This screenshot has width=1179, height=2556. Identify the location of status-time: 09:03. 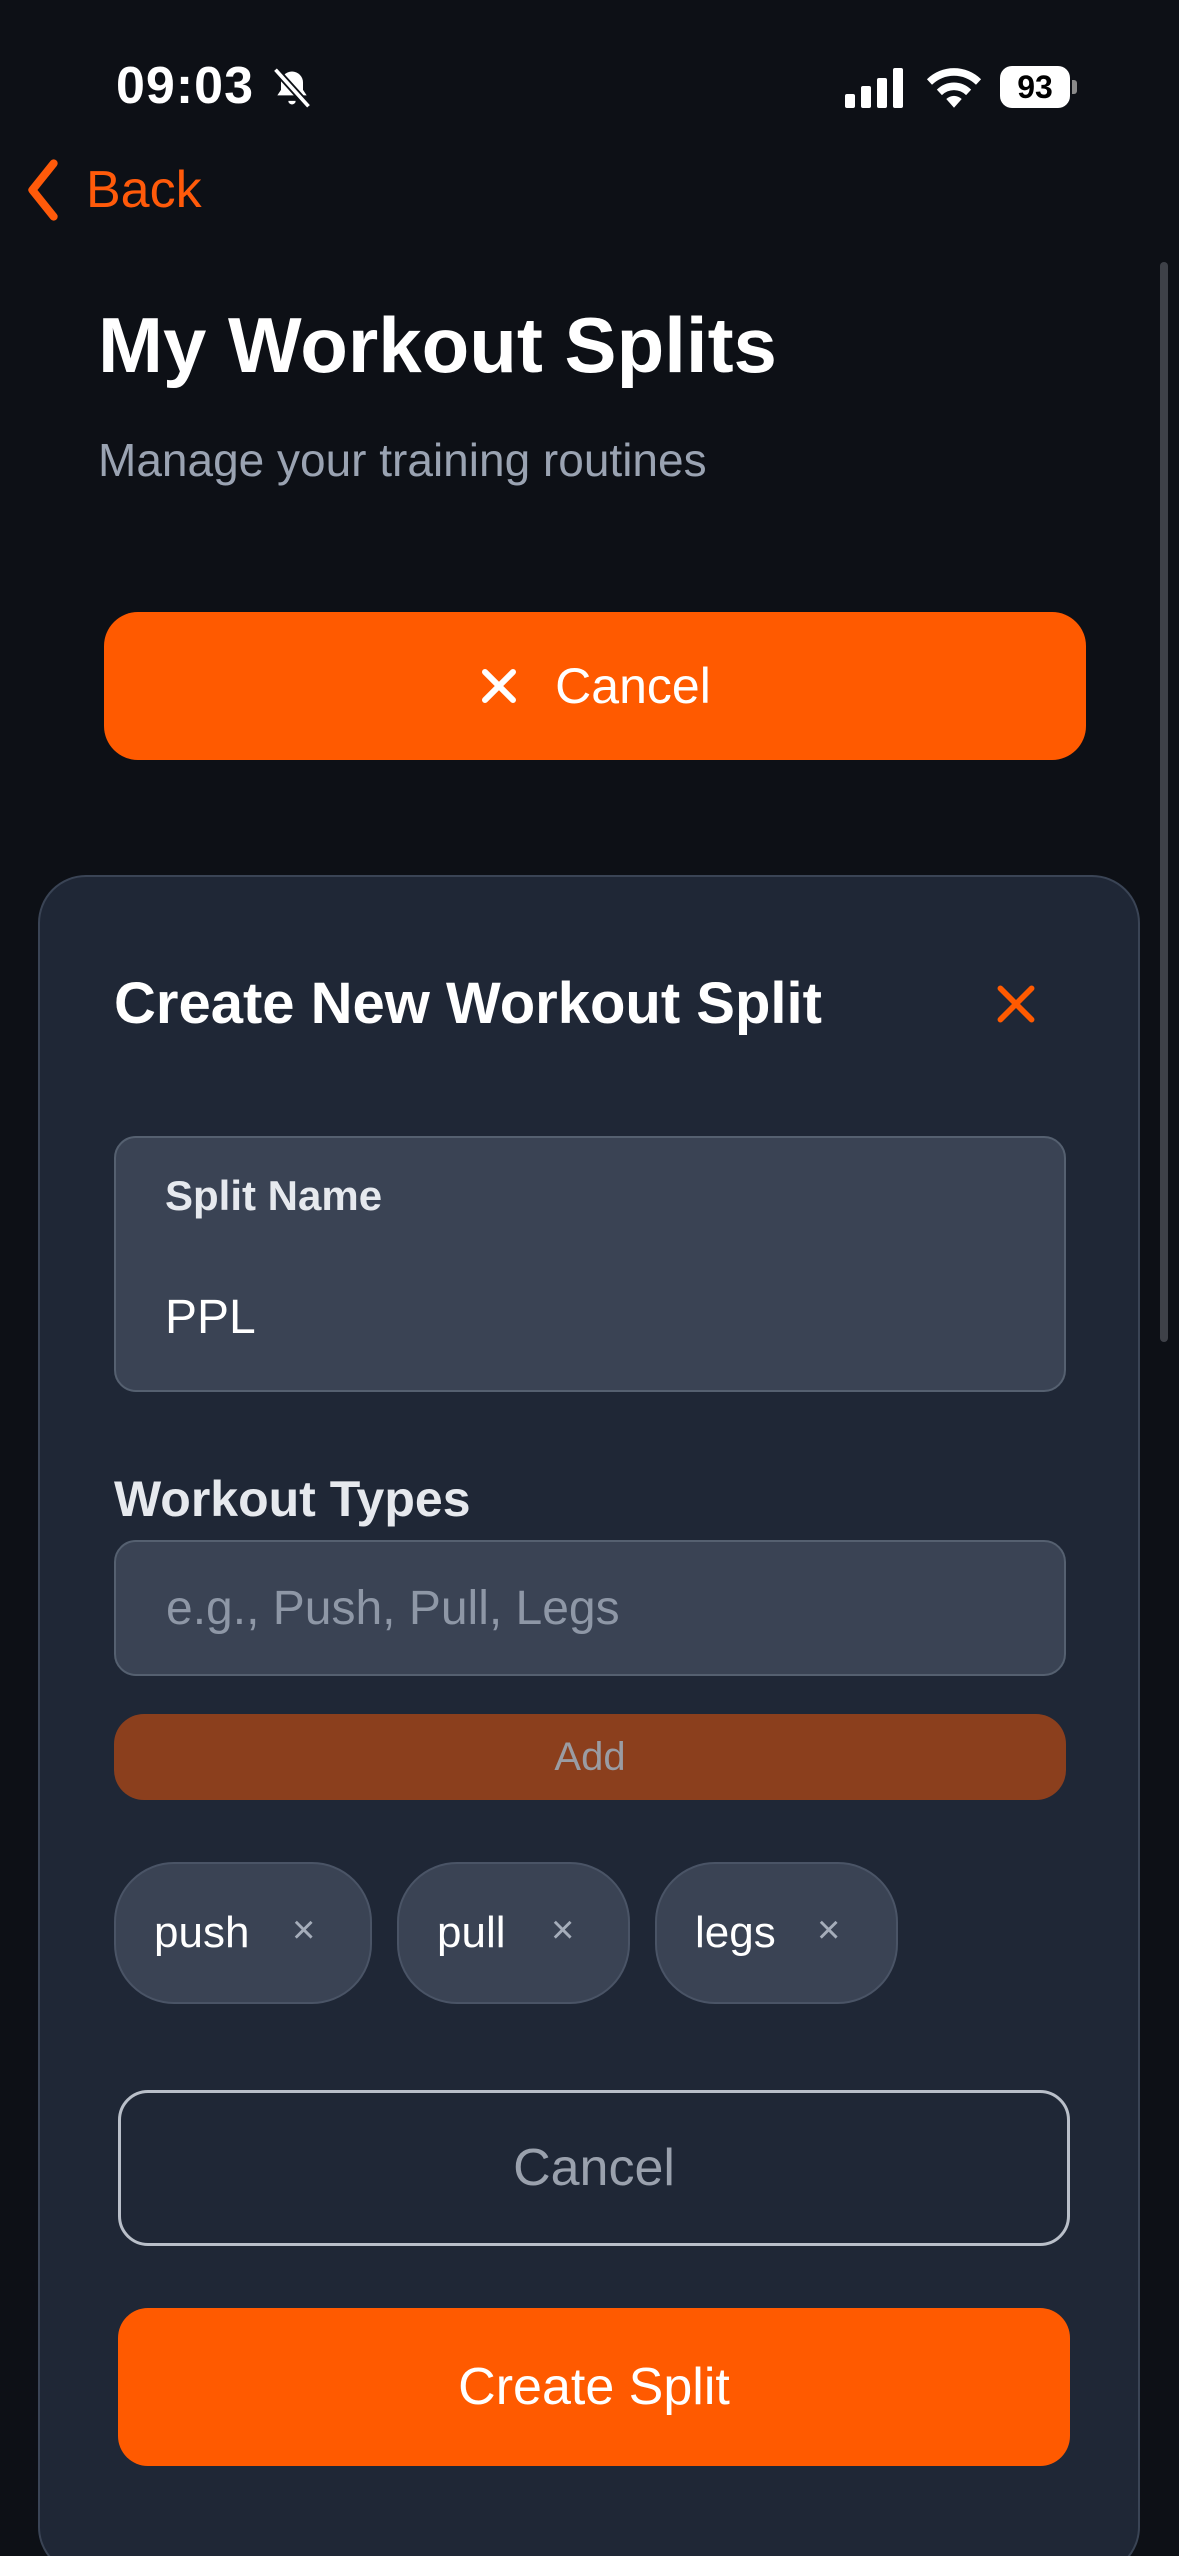
(185, 86).